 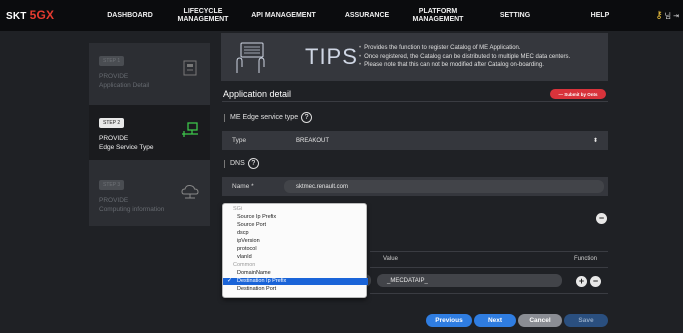 I want to click on submit-badge: — Submit by Onts, so click(x=578, y=94).